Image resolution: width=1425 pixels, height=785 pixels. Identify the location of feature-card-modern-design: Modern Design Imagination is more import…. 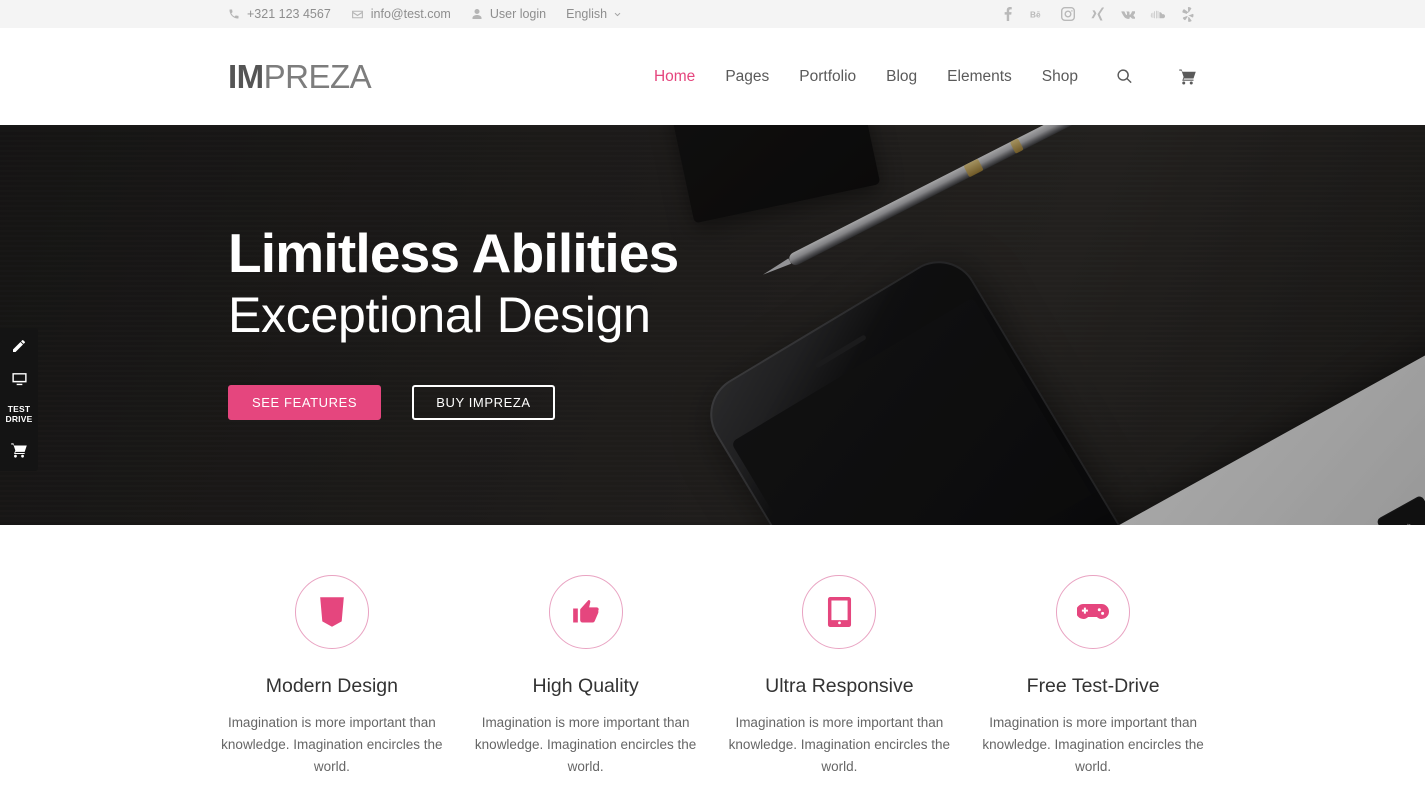
(332, 676).